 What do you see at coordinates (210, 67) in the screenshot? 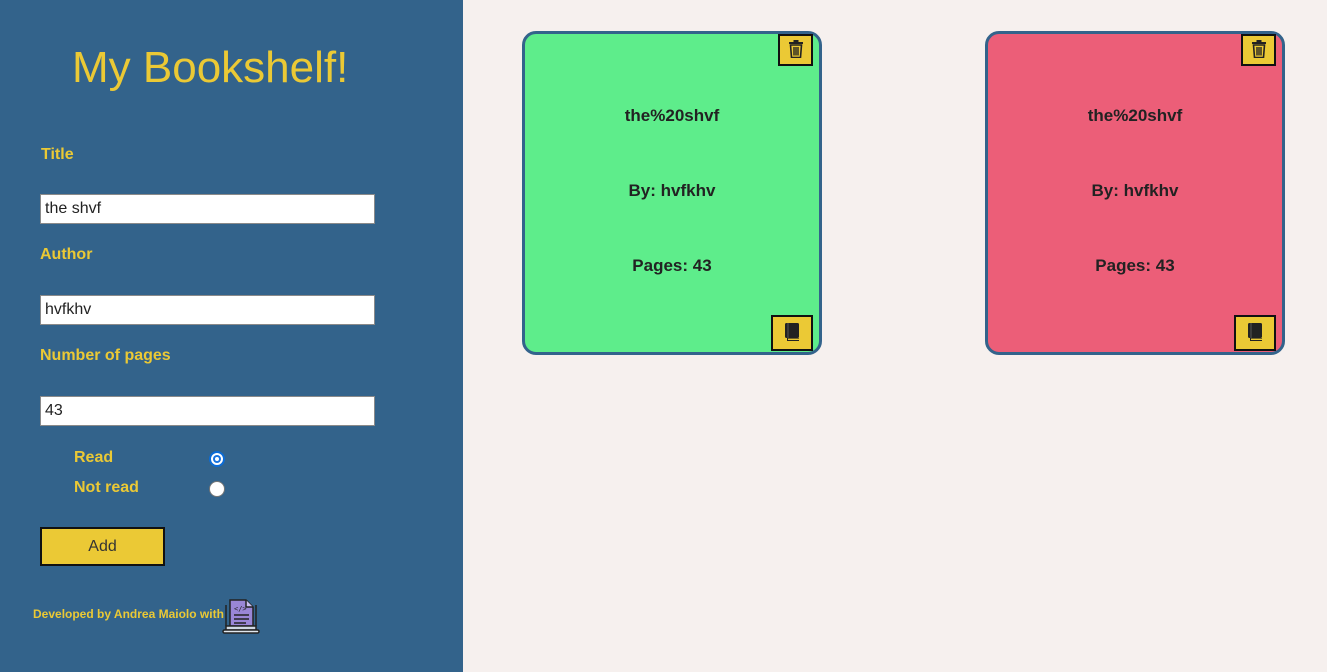
I see `app-title: My Bookshelf!` at bounding box center [210, 67].